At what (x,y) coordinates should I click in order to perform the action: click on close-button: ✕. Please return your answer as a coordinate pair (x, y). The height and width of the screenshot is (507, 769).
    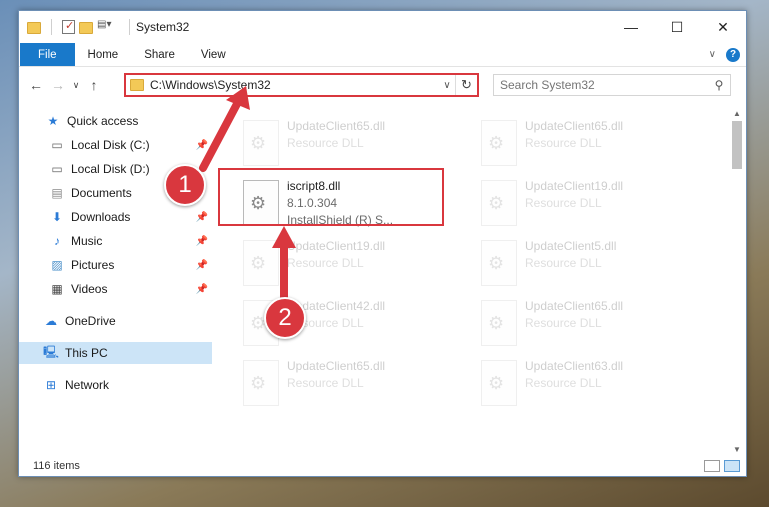
    Looking at the image, I should click on (723, 27).